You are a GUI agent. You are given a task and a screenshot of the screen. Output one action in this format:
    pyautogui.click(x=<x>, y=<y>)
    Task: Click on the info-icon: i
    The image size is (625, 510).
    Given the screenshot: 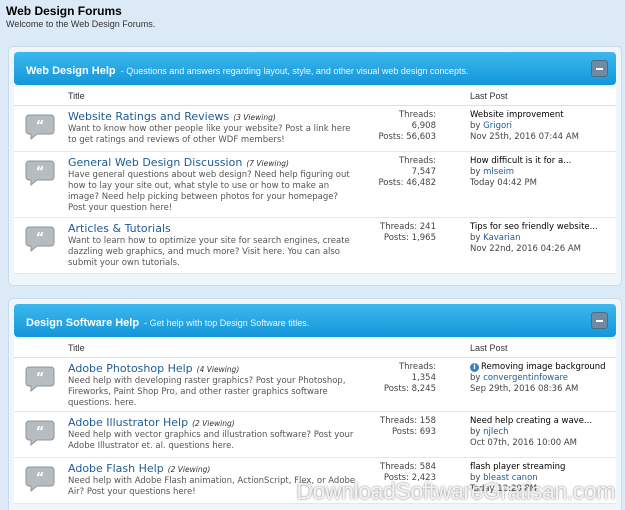 What is the action you would take?
    pyautogui.click(x=474, y=367)
    